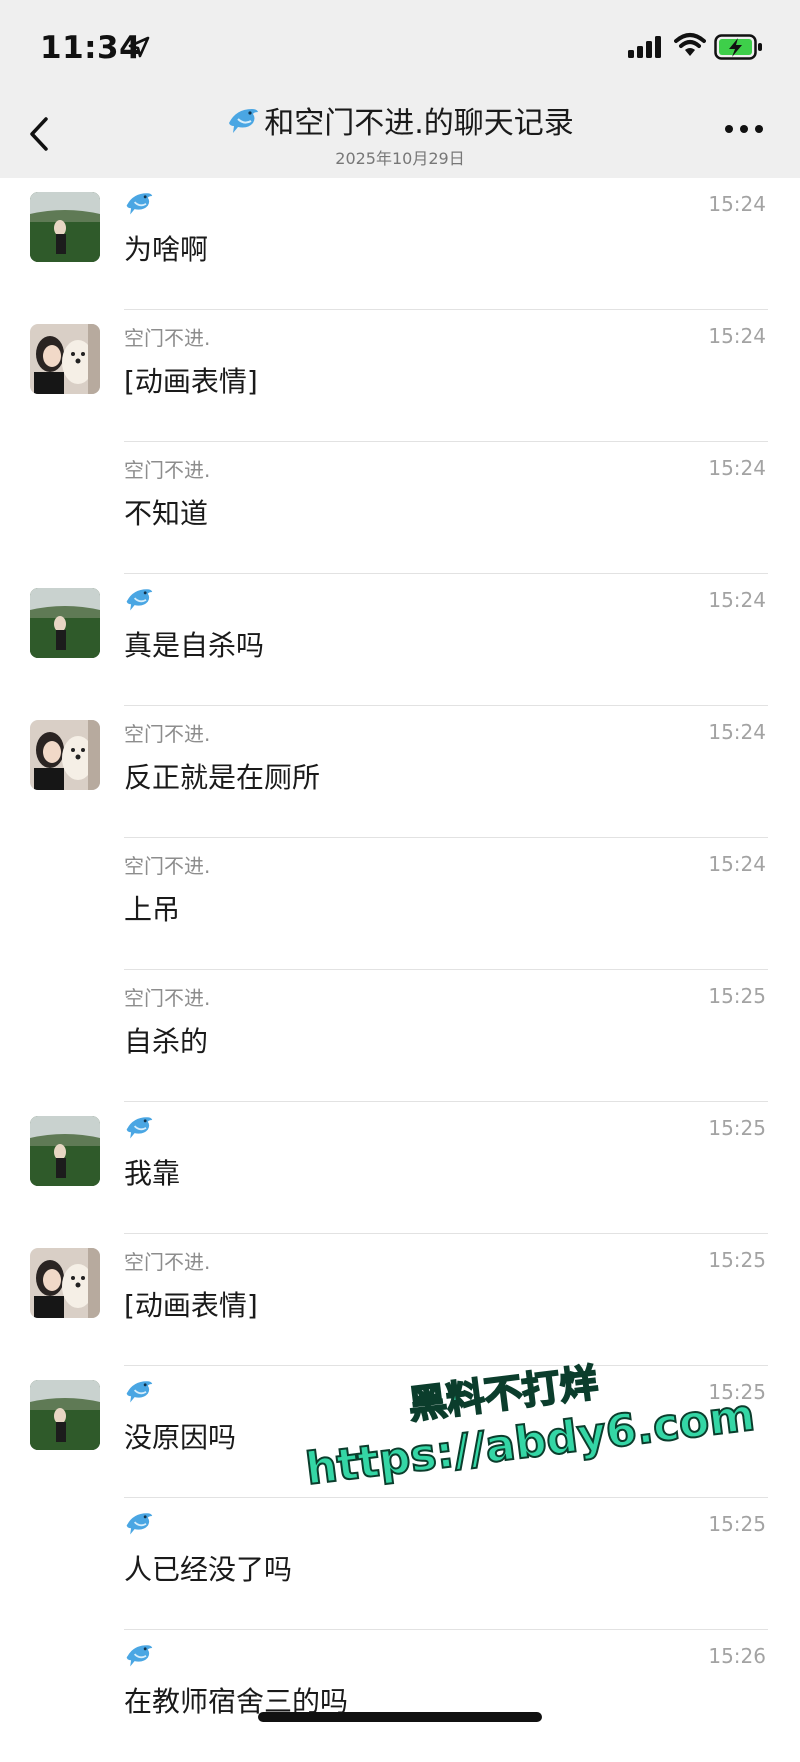  Describe the element at coordinates (690, 44) in the screenshot. I see `wifi-icon` at that location.